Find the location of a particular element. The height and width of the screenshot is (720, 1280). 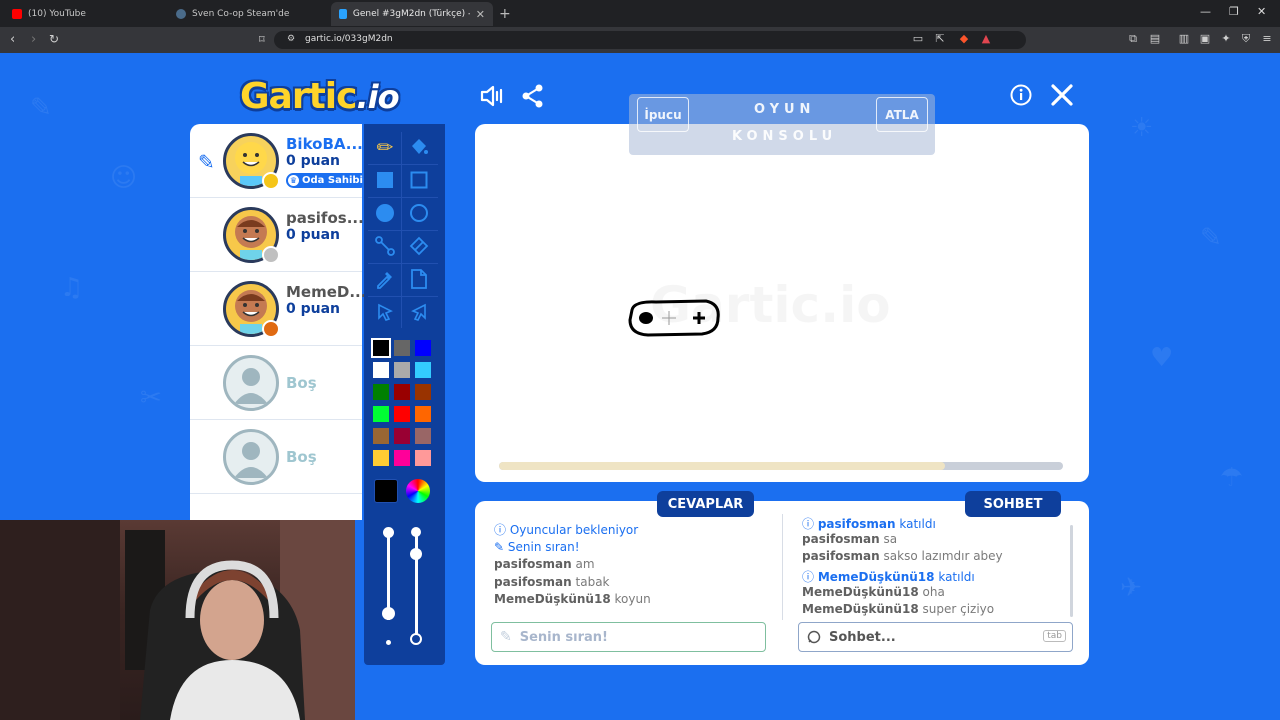

sidebar-icon: ▤ is located at coordinates (1155, 39).